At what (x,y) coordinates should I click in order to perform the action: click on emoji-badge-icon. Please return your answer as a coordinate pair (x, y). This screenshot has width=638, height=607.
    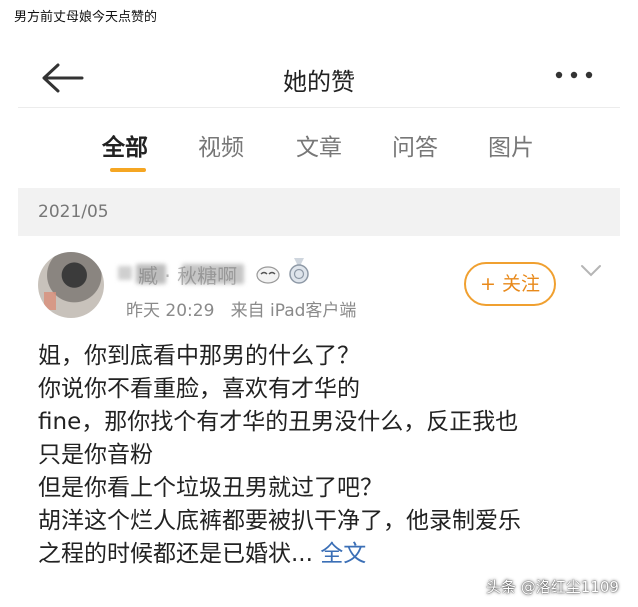
    Looking at the image, I should click on (268, 275).